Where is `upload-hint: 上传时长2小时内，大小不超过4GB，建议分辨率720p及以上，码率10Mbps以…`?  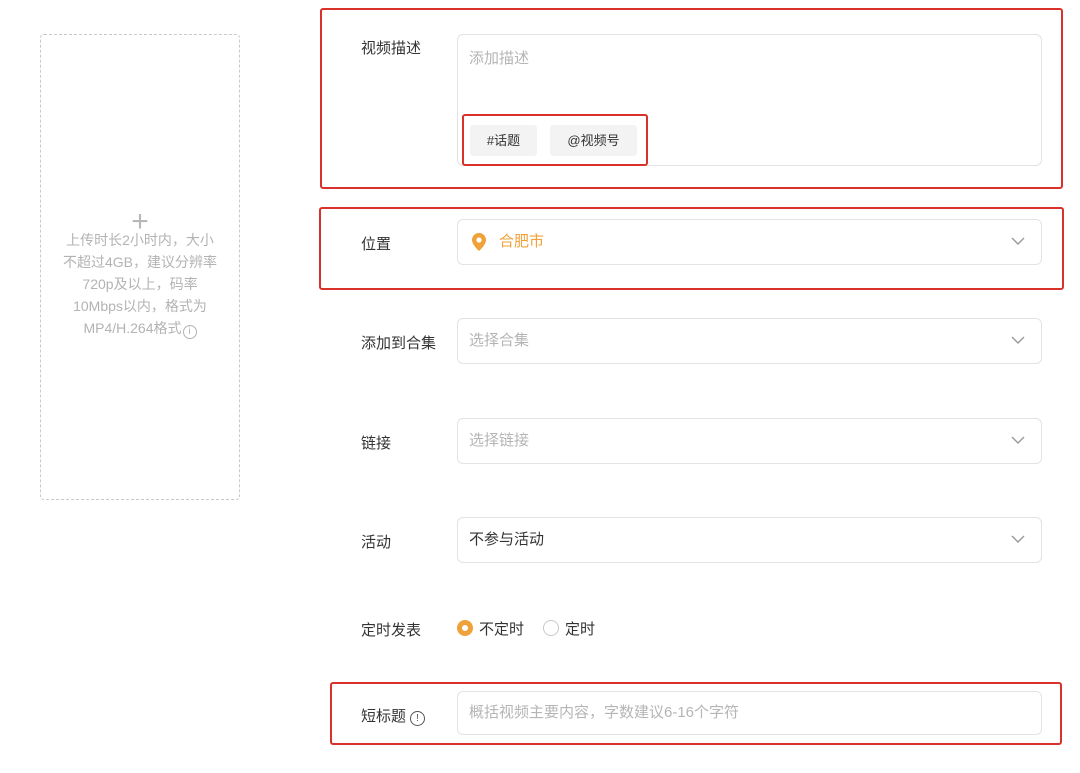
upload-hint: 上传时长2小时内，大小不超过4GB，建议分辨率720p及以上，码率10Mbps以… is located at coordinates (140, 284).